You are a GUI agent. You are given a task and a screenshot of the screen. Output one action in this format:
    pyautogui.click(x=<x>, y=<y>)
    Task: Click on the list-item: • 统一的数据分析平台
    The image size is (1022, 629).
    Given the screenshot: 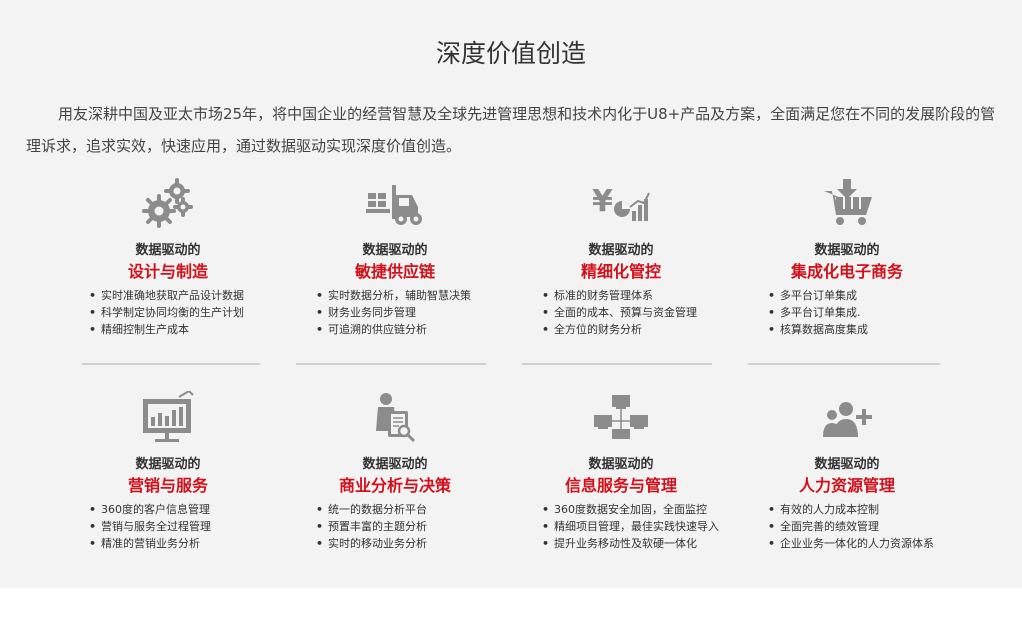 What is the action you would take?
    pyautogui.click(x=371, y=509)
    